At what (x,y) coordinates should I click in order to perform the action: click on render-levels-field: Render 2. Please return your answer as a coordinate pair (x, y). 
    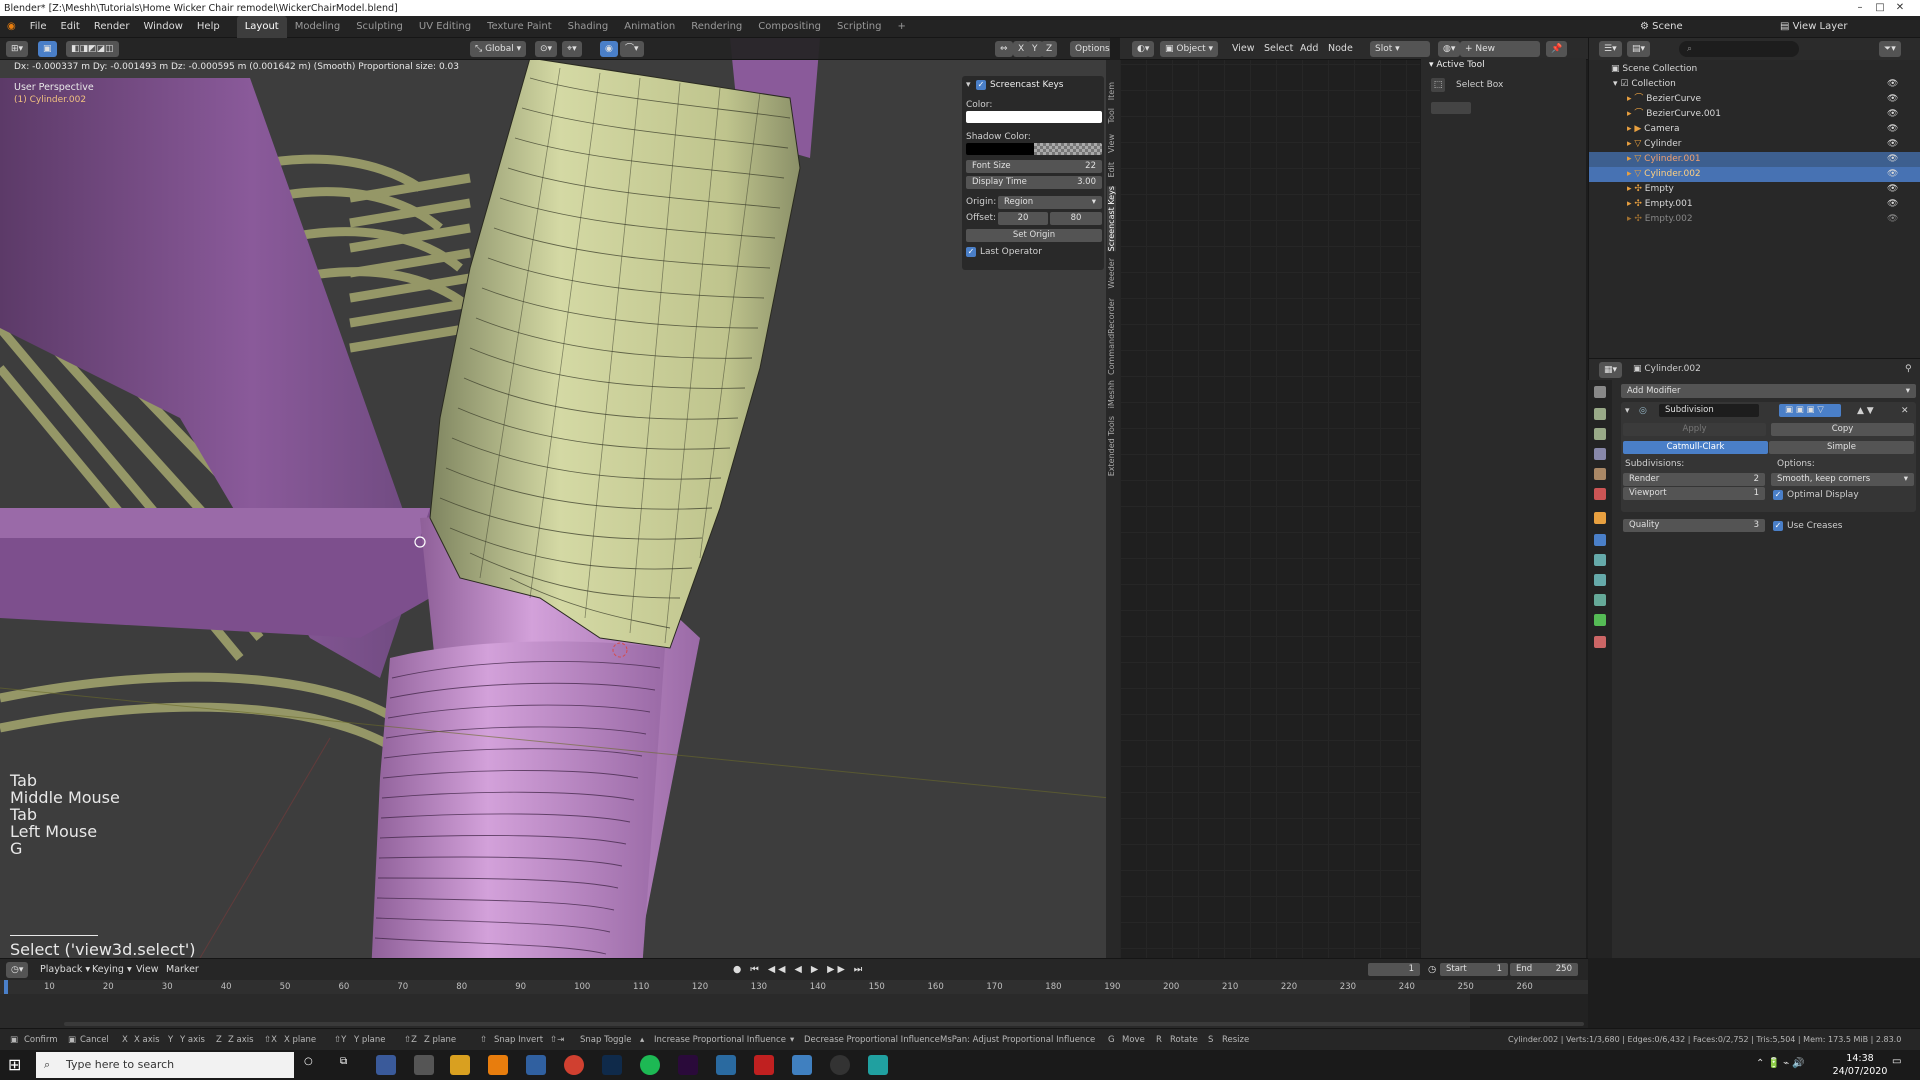
    Looking at the image, I should click on (1694, 479).